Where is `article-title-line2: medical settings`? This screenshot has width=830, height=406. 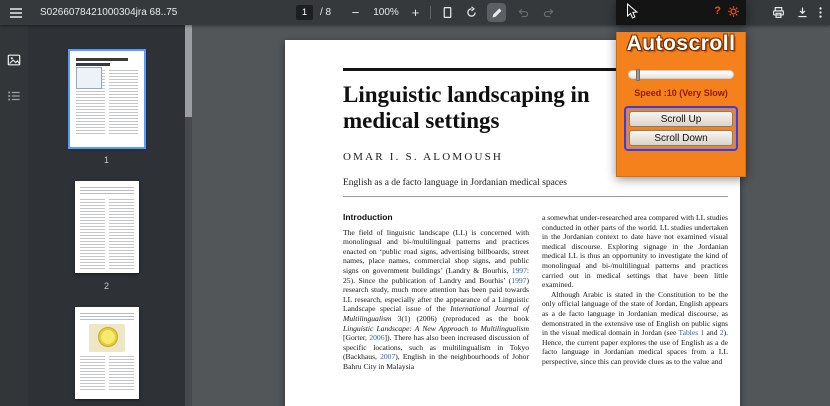 article-title-line2: medical settings is located at coordinates (421, 120).